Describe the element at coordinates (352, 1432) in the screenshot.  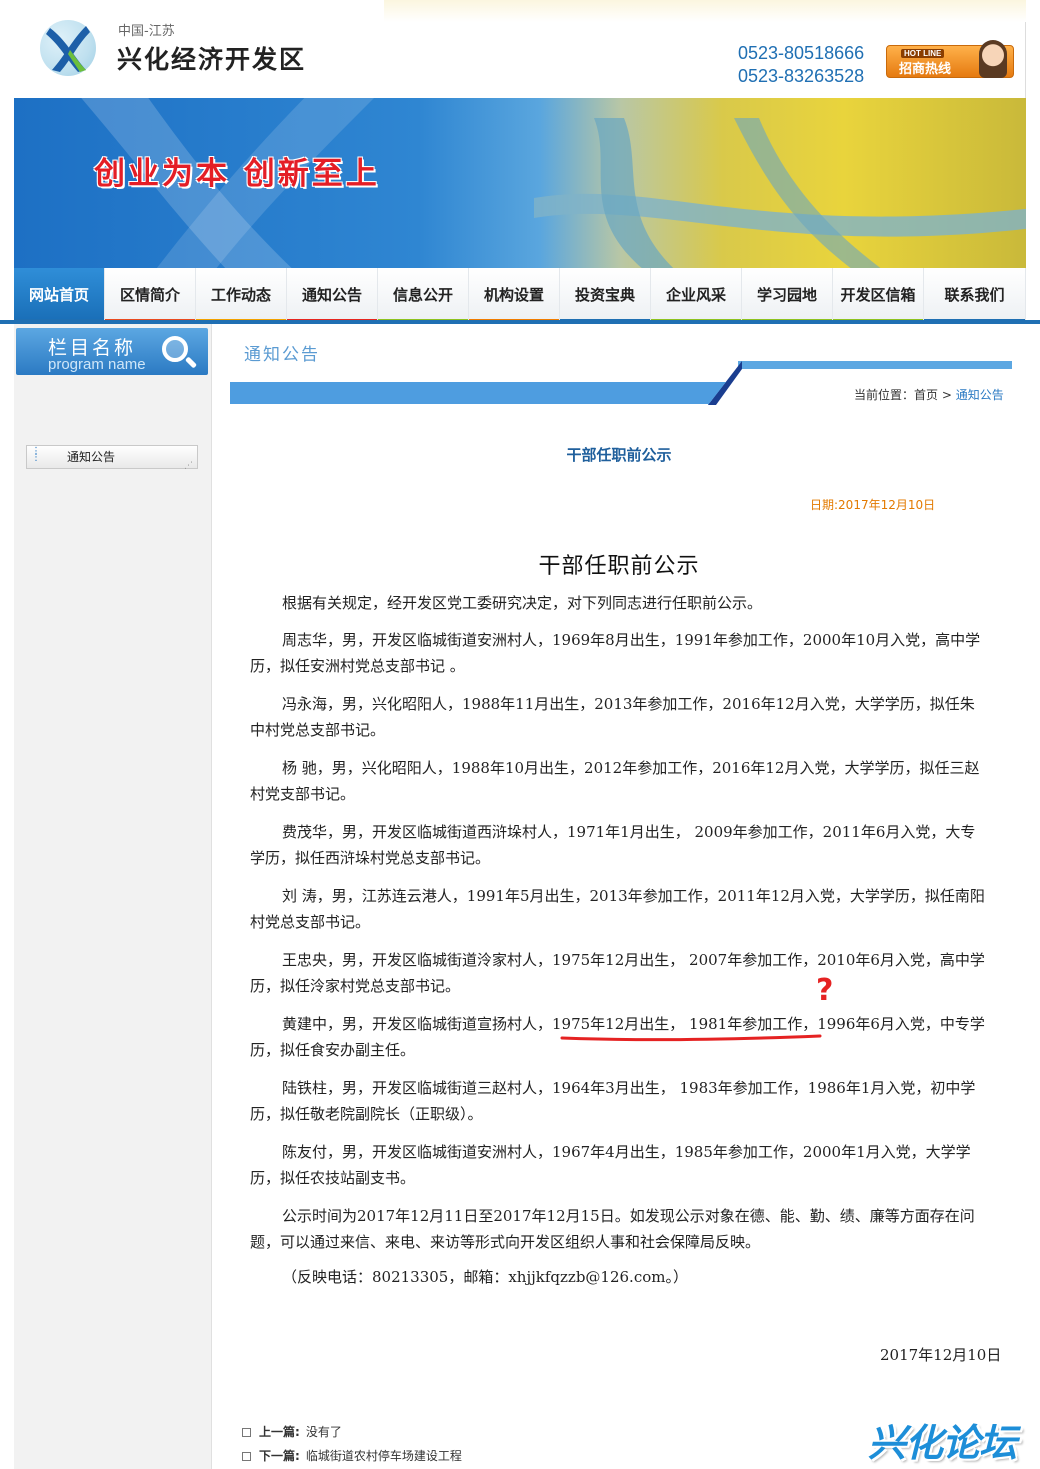
I see `prev-link: 上一篇: 没有了` at that location.